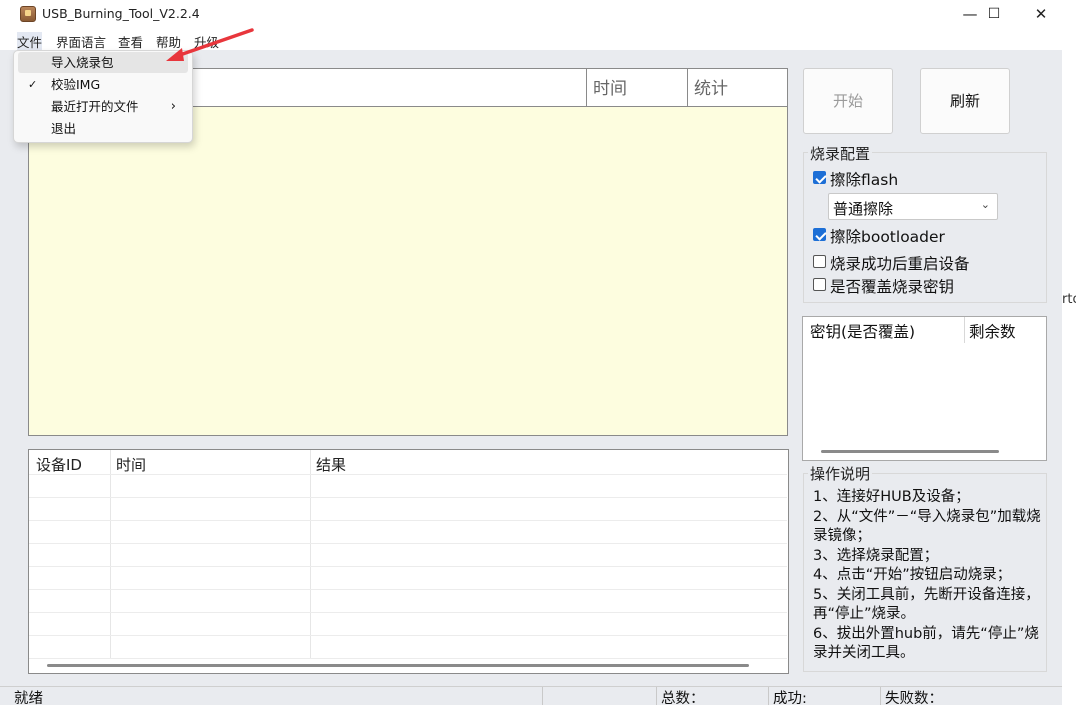 This screenshot has height=705, width=1076. Describe the element at coordinates (81, 41) in the screenshot. I see `menu-language: 界面语言` at that location.